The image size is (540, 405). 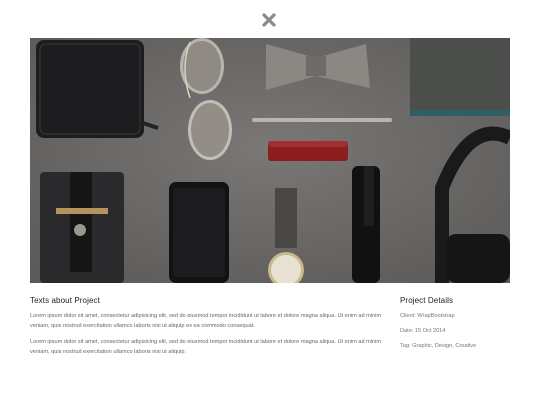 I want to click on tags-line: Tag: Graphic, Design, Creative, so click(x=460, y=346).